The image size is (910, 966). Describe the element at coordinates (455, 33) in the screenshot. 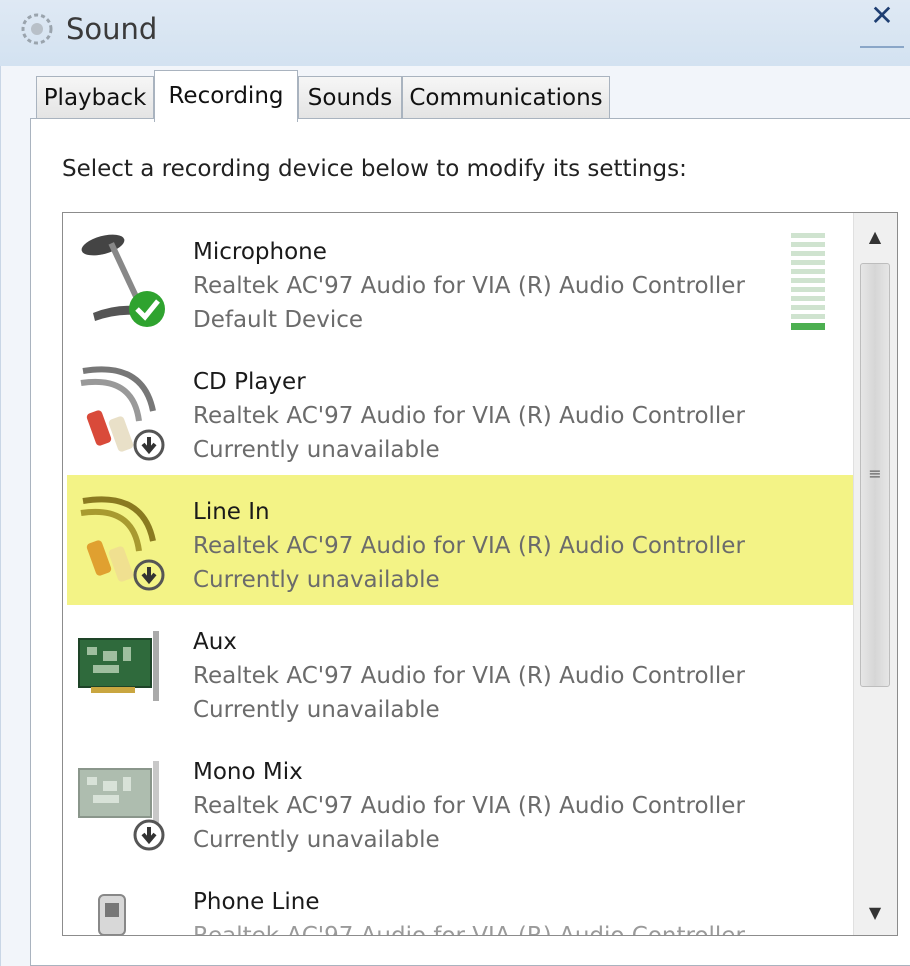

I see `title-bar: Sound ✕` at that location.